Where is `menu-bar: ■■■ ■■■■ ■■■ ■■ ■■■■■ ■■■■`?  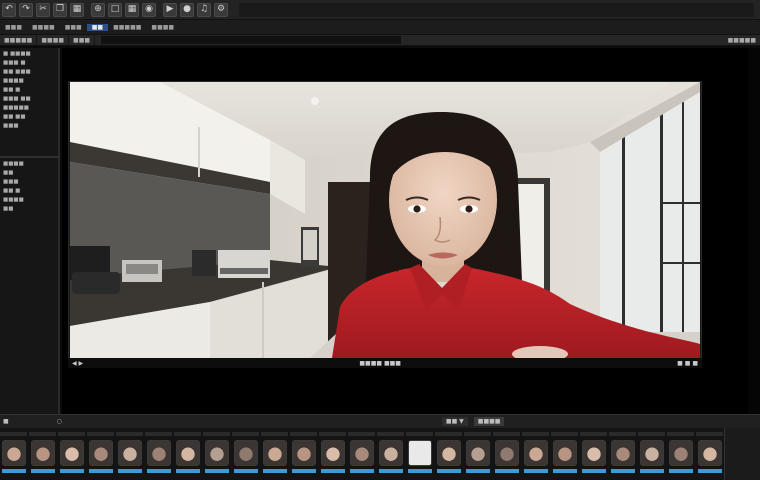 menu-bar: ■■■ ■■■■ ■■■ ■■ ■■■■■ ■■■■ is located at coordinates (380, 27).